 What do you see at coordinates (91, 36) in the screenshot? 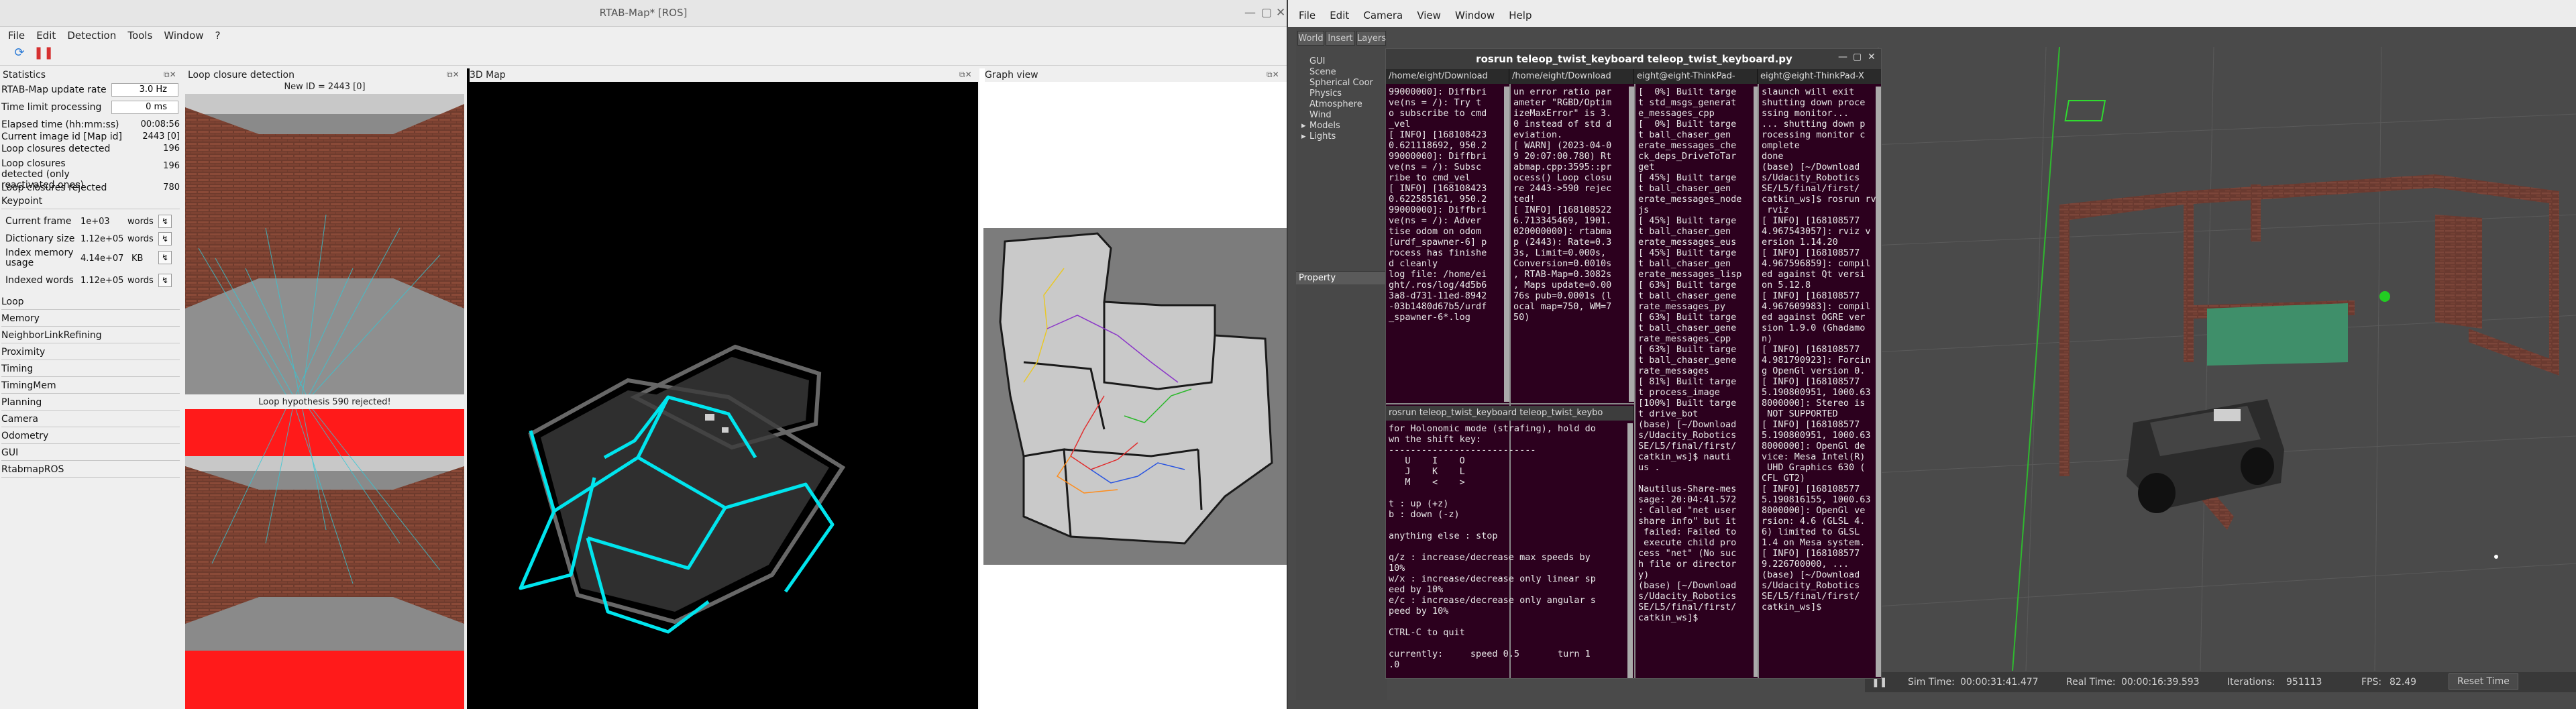
I see `menu-detection: Detection` at bounding box center [91, 36].